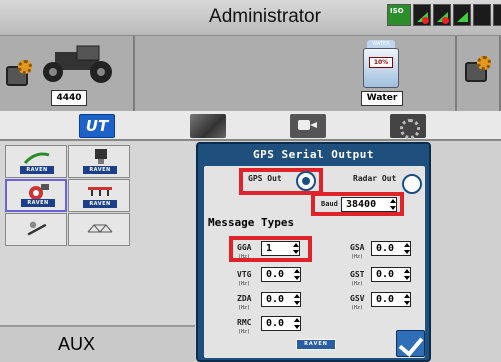  What do you see at coordinates (265, 178) in the screenshot?
I see `gps-out-label: GPS Out` at bounding box center [265, 178].